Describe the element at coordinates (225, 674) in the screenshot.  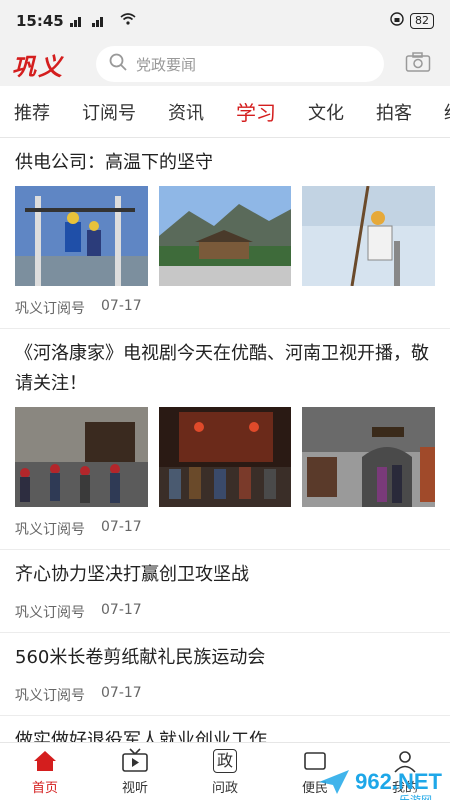
I see `list-item: 560米长卷剪纸献礼民族运动会 巩义订阅号 07-17` at that location.